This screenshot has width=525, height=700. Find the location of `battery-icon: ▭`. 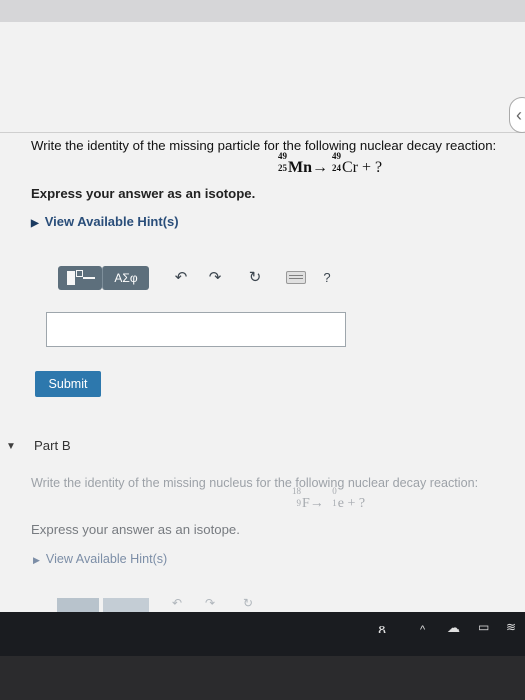

battery-icon: ▭ is located at coordinates (483, 627).